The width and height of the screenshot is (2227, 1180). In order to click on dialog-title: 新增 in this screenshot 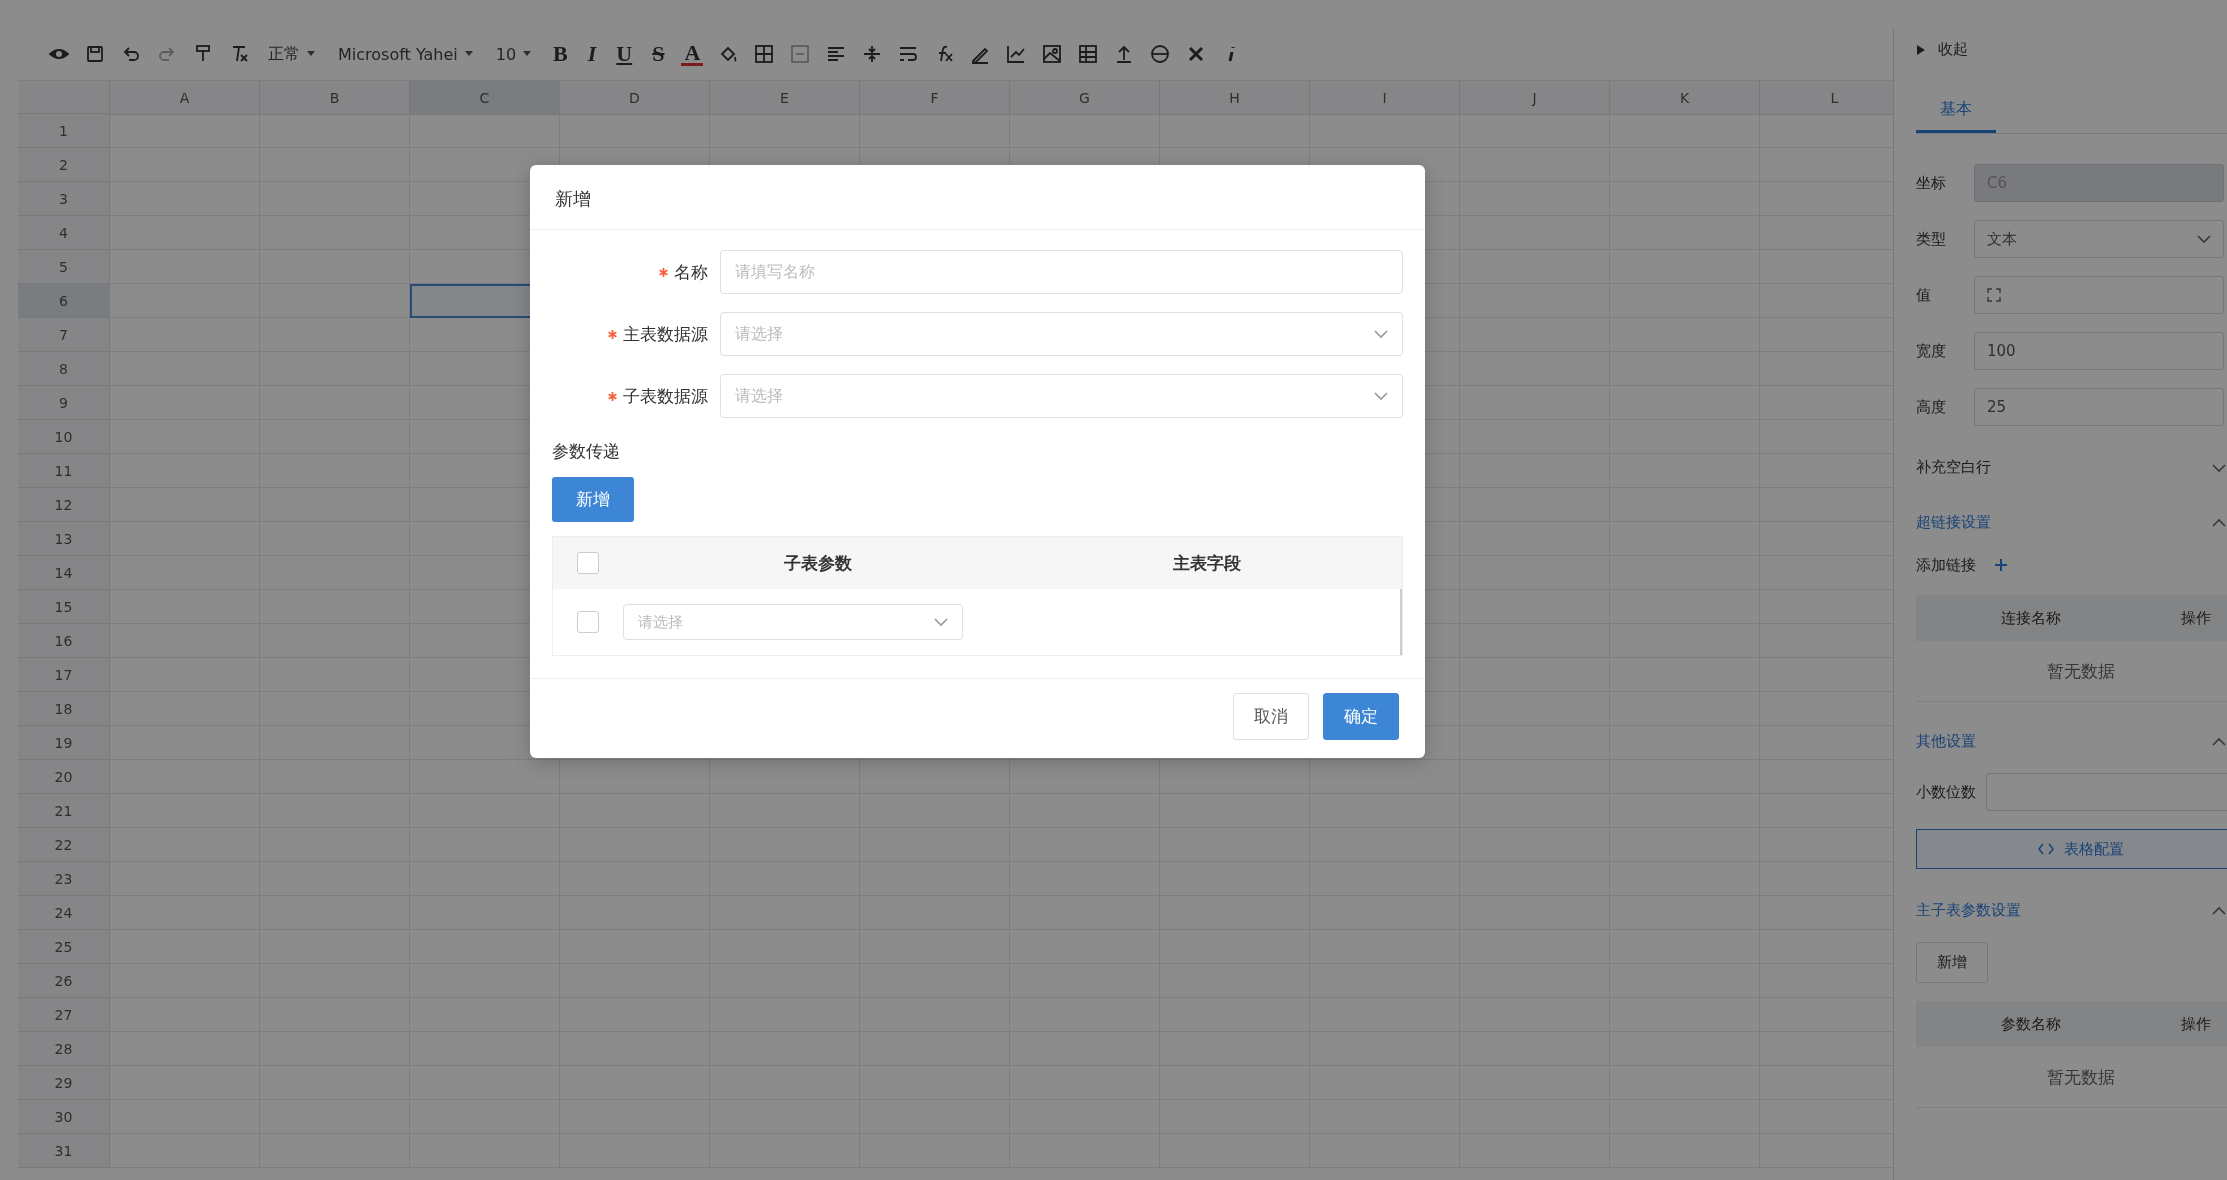, I will do `click(977, 197)`.